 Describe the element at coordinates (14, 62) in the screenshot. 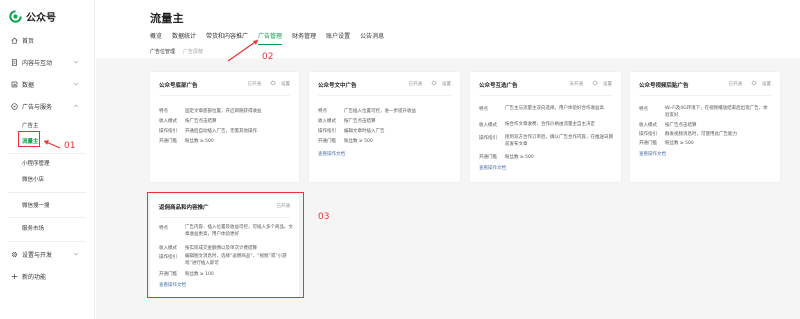

I see `document-icon` at that location.